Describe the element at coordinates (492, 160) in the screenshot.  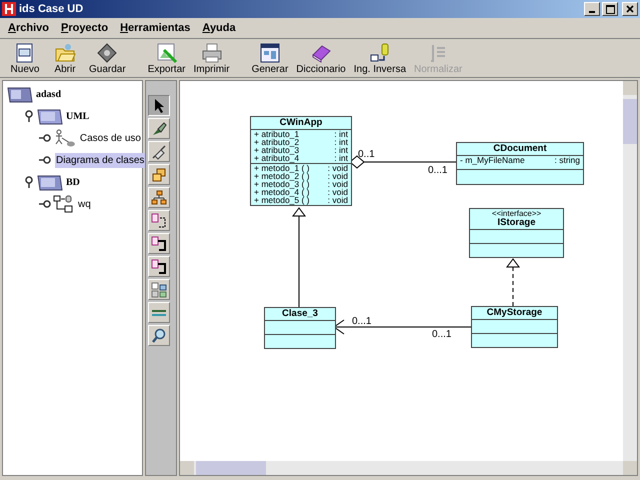
I see `attribute-name: - m_MyFileName` at that location.